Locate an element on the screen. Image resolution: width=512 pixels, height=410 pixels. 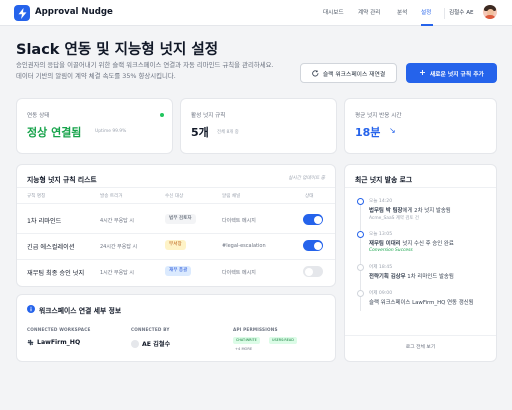
add-rule-button-label: 새로운 넛지 규칙 추가 is located at coordinates (456, 74).